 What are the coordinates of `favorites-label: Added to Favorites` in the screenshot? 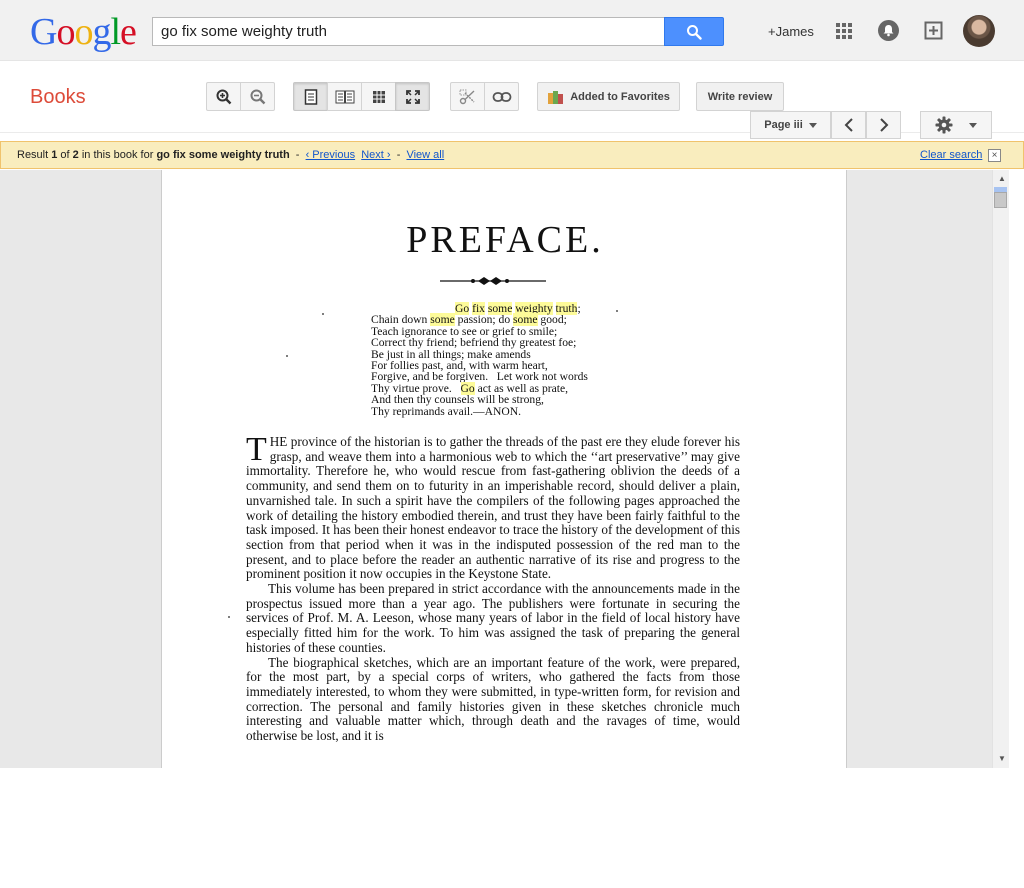 It's located at (620, 96).